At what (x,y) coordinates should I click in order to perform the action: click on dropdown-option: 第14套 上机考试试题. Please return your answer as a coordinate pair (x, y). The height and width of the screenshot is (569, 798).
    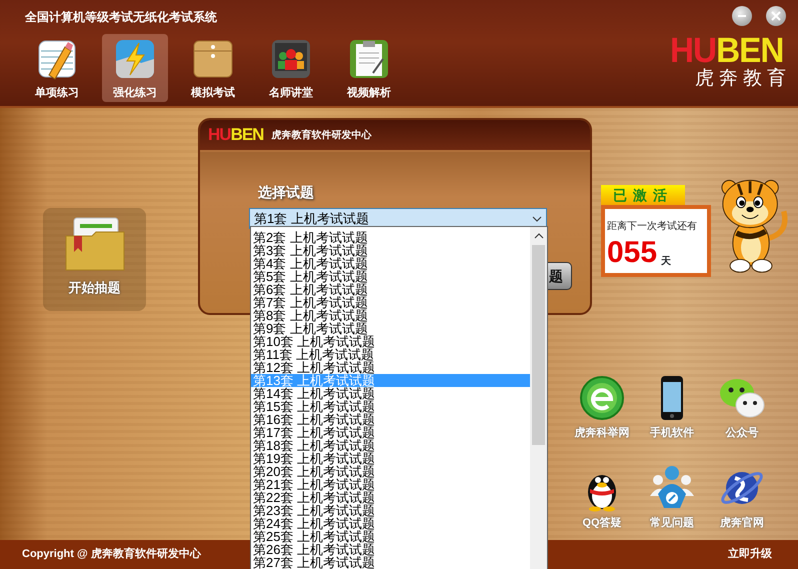
    Looking at the image, I should click on (390, 393).